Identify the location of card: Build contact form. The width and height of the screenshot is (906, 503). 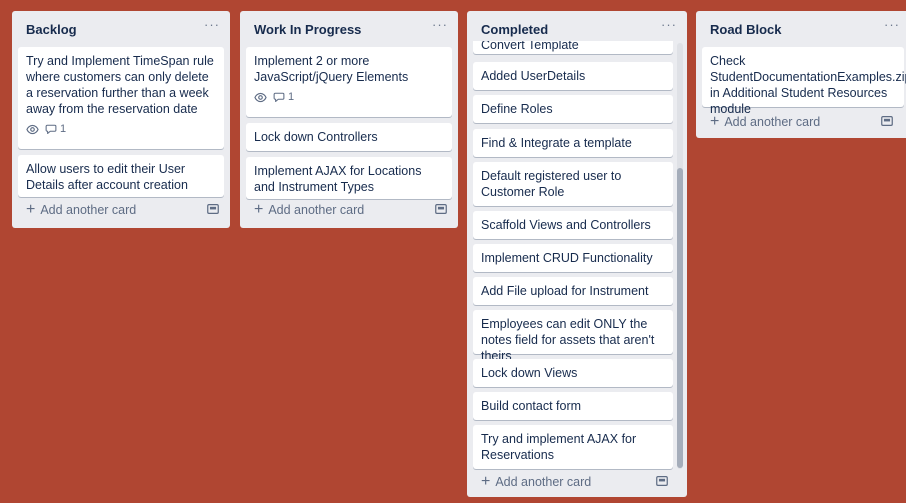
(573, 406).